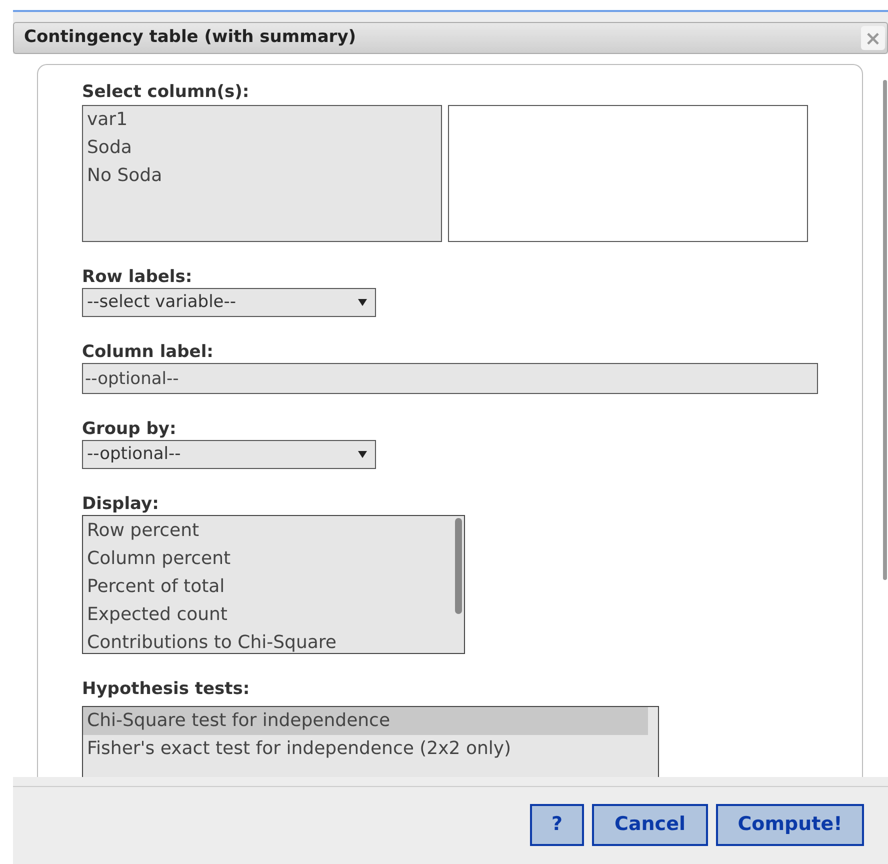 Image resolution: width=888 pixels, height=864 pixels. I want to click on list-option: Fisher's exact test for independence (2x2 only), so click(365, 749).